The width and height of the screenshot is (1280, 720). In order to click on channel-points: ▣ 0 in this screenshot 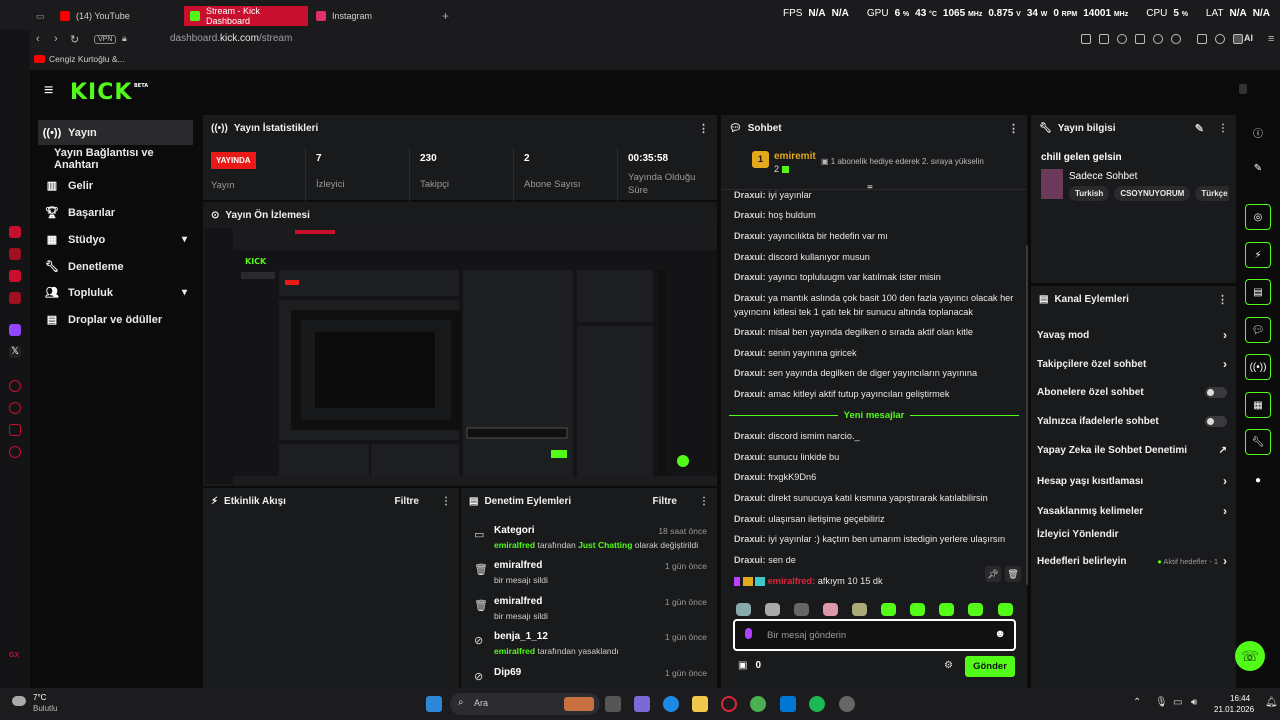, I will do `click(749, 665)`.